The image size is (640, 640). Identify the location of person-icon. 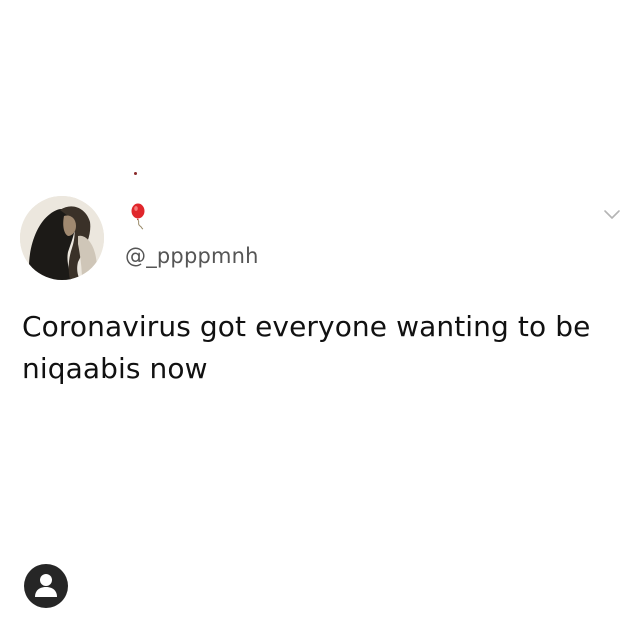
(46, 585).